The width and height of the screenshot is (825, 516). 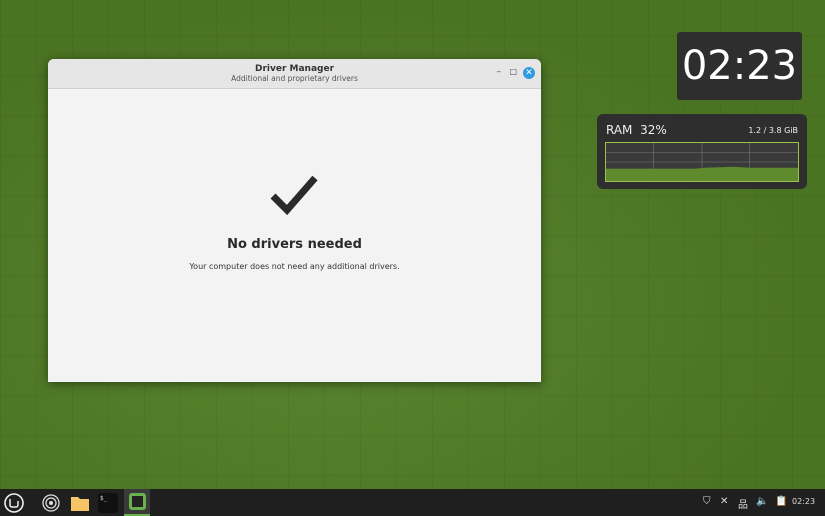 I want to click on ram-usage: 1.2 / 3.8 GiB, so click(x=773, y=130).